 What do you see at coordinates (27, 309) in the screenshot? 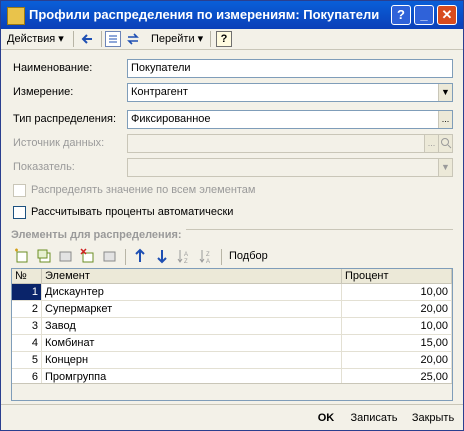
I see `row-number: 2` at bounding box center [27, 309].